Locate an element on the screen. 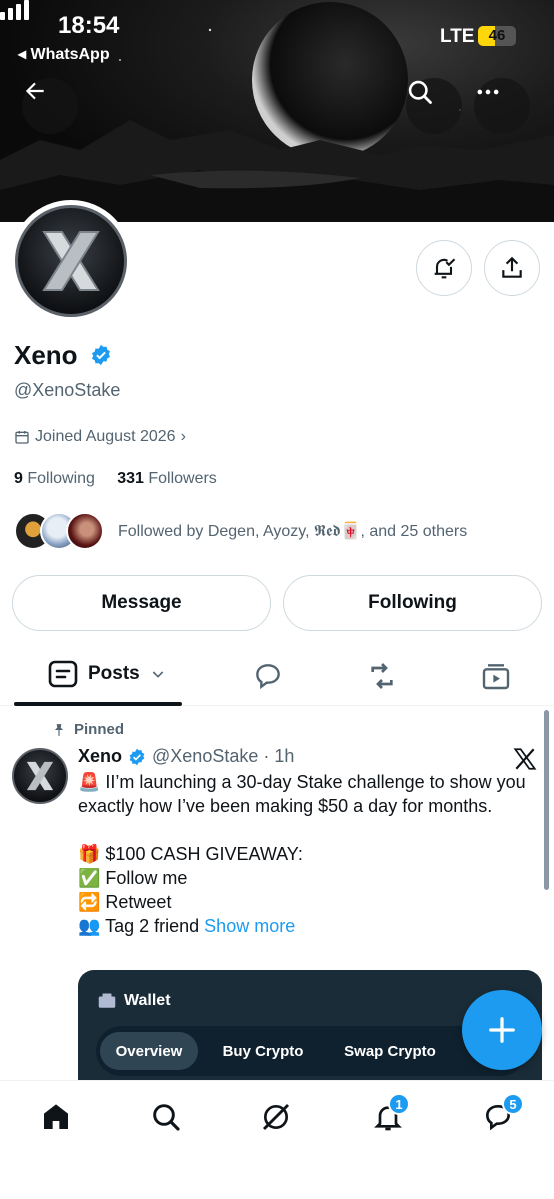 The height and width of the screenshot is (1199, 554). joined-date: Joined August 2026 › is located at coordinates (100, 437).